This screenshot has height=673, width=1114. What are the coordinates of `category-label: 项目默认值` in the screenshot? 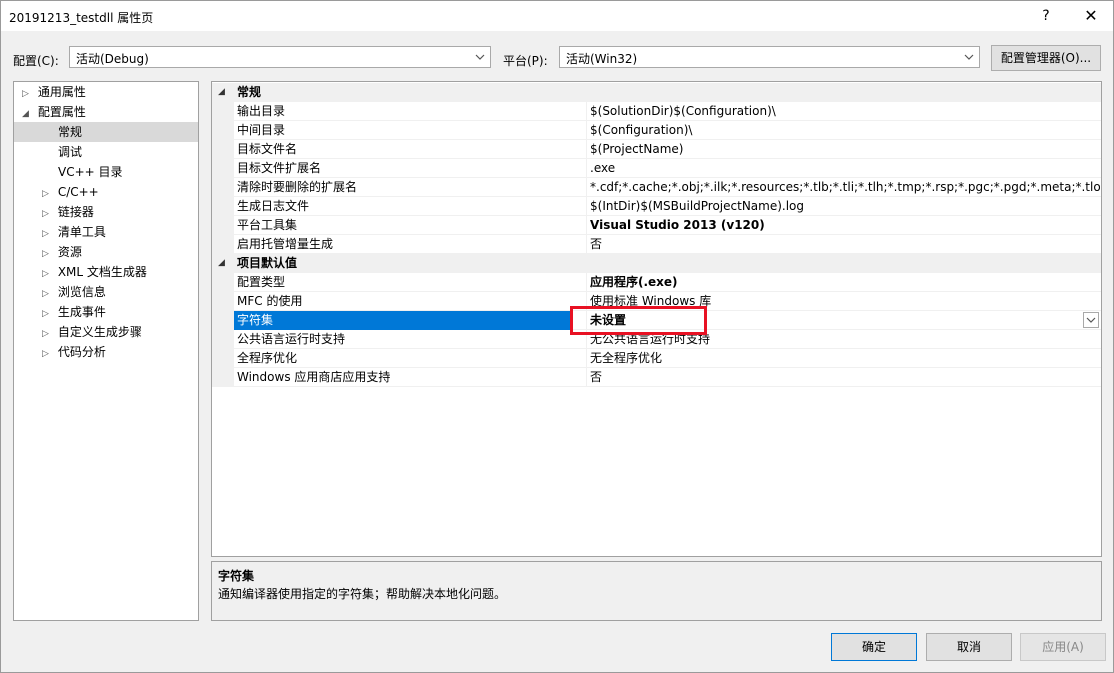 It's located at (267, 263).